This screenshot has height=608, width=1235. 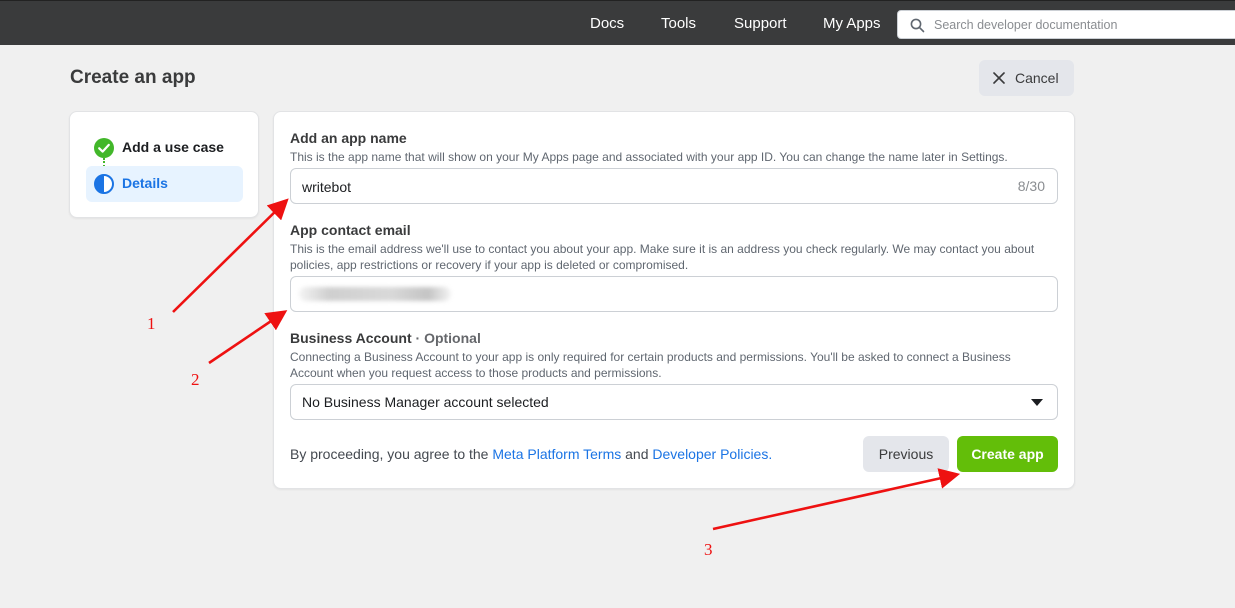 I want to click on annotation-label-2: 2, so click(x=195, y=379).